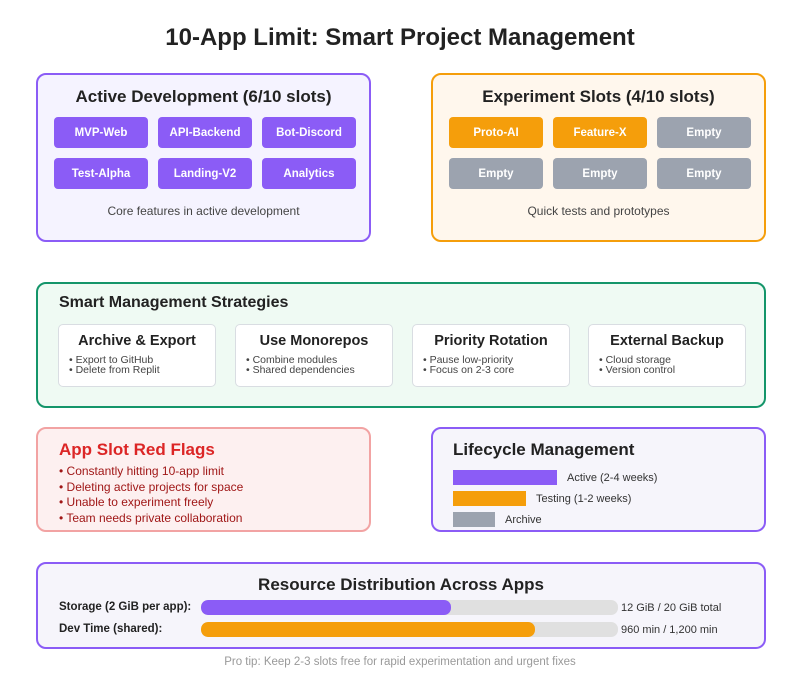  Describe the element at coordinates (137, 341) in the screenshot. I see `strategy-card-title: Archive & Export` at that location.